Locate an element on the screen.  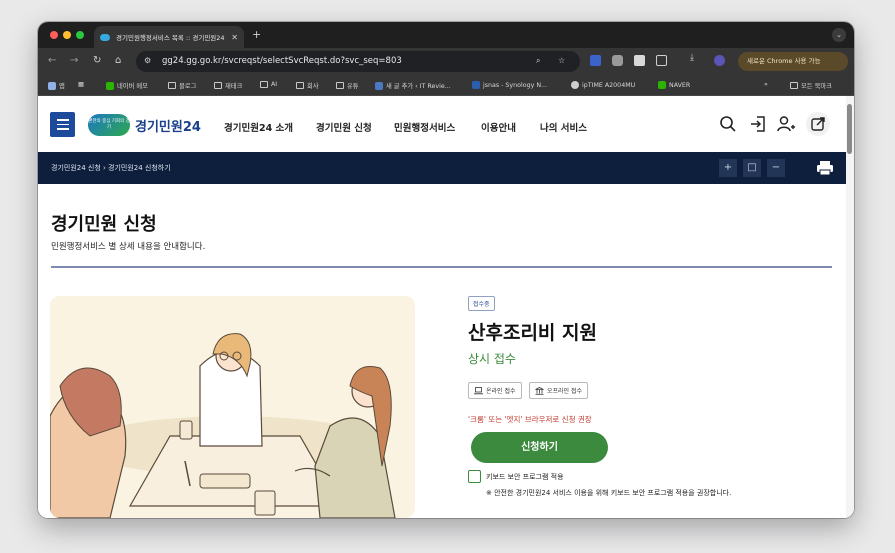
browser-recommendation: '크롬' 또는 '엣지' 브라우저로 신청 권장 is located at coordinates (530, 419).